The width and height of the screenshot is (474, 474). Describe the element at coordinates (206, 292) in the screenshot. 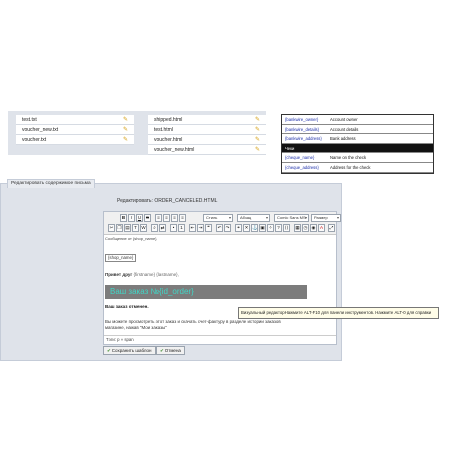

I see `order-banner: Ваш заказ №{id_order}` at that location.